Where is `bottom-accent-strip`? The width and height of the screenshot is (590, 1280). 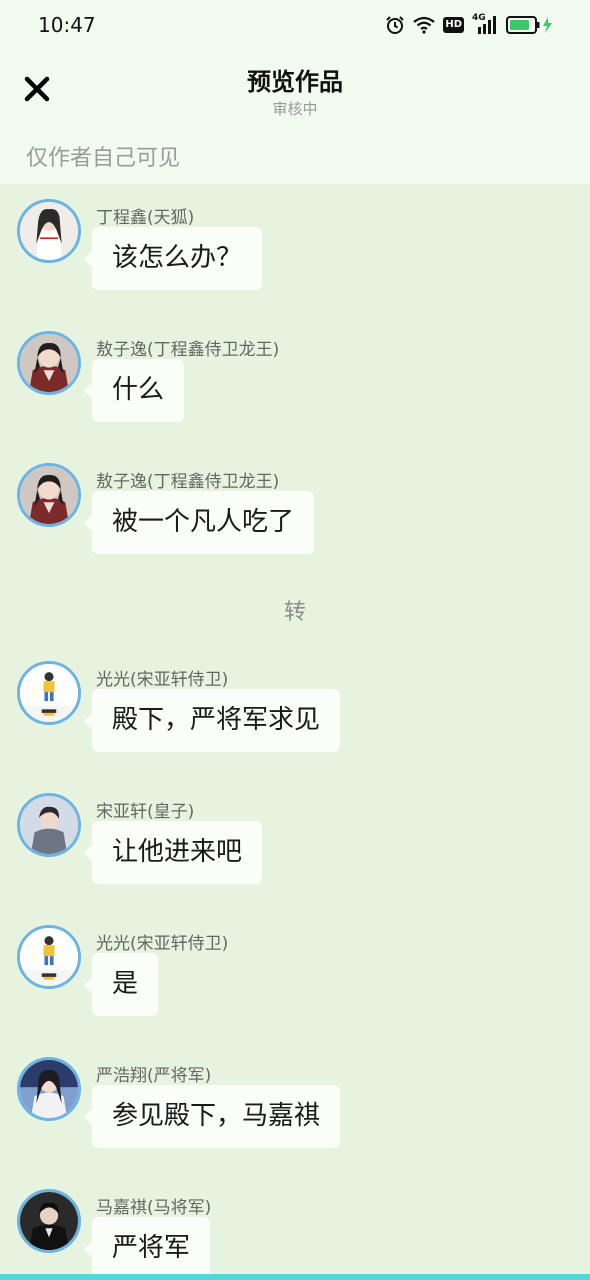
bottom-accent-strip is located at coordinates (295, 1277).